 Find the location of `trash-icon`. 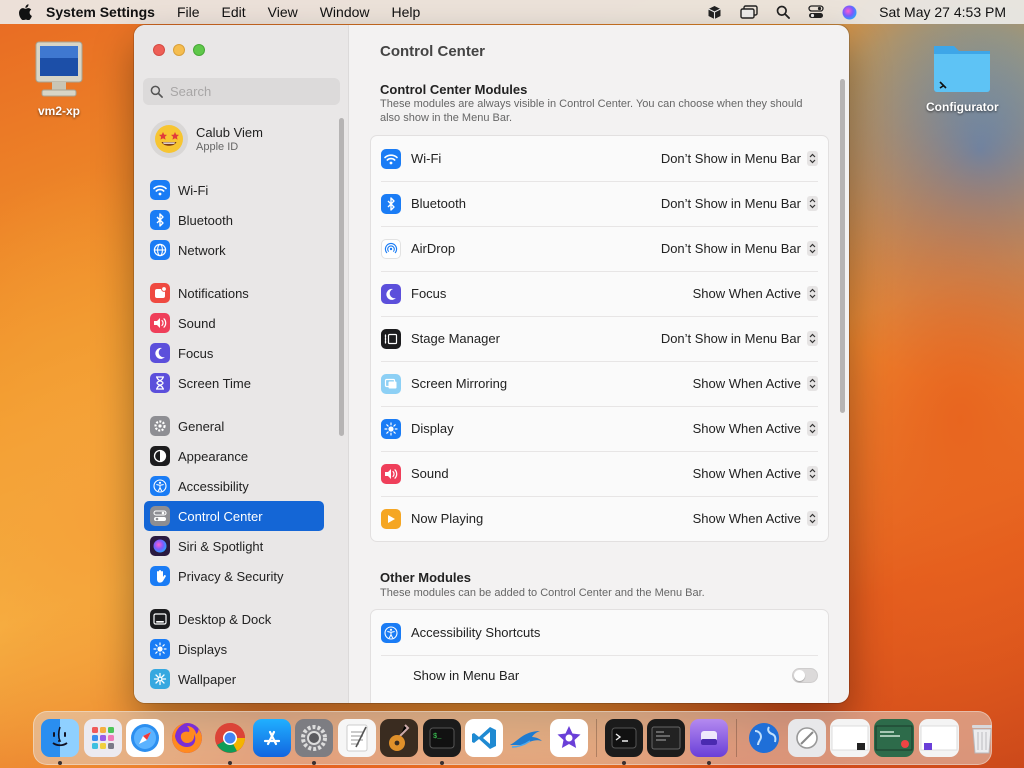

trash-icon is located at coordinates (982, 738).